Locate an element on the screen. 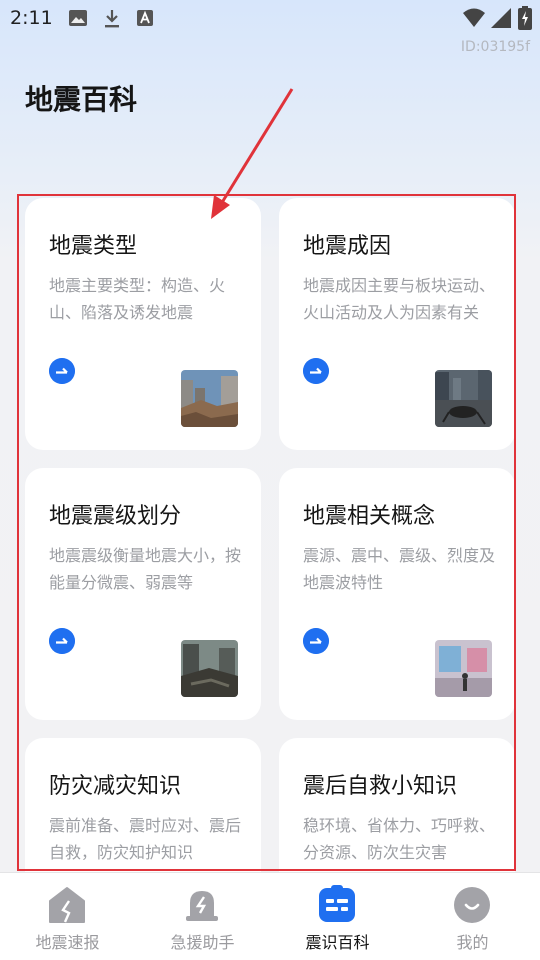 This screenshot has height=960, width=540. card-description: 地震震级衡量地震大小，按能量分微震、弱震等 is located at coordinates (145, 569).